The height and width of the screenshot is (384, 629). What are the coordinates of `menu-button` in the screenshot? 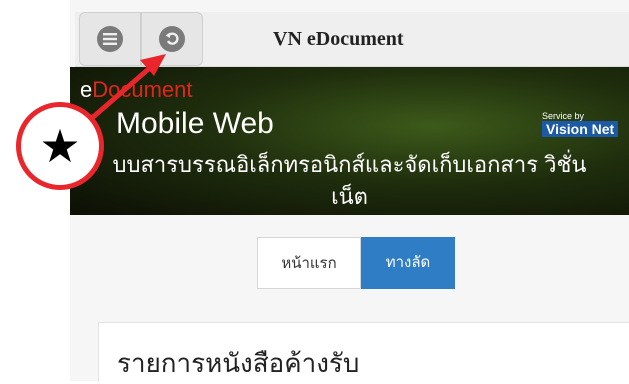 It's located at (110, 39).